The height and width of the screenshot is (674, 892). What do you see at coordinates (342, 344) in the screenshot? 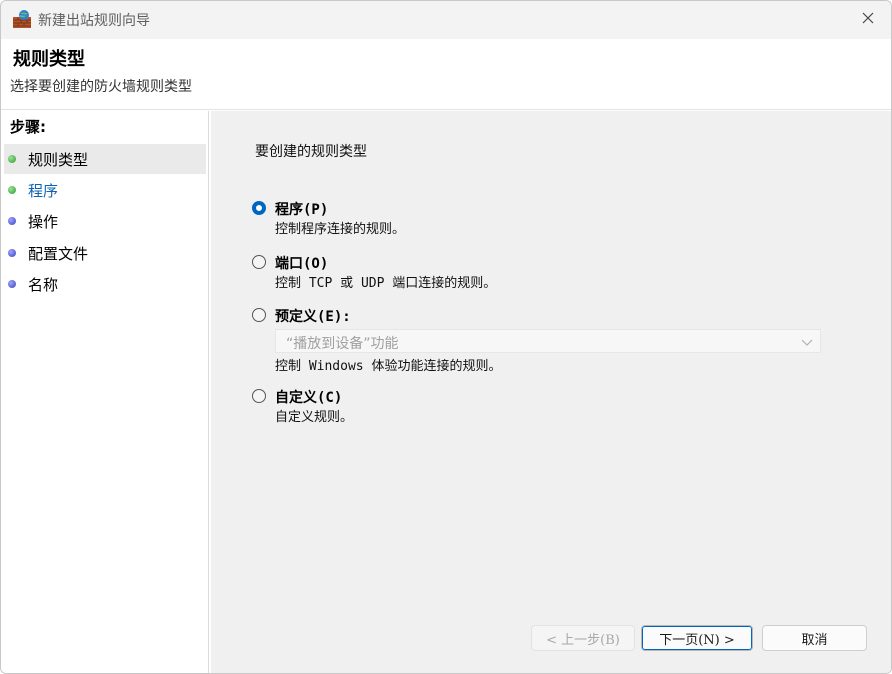
I see `predefined-select-value: “播放到设备”功能` at bounding box center [342, 344].